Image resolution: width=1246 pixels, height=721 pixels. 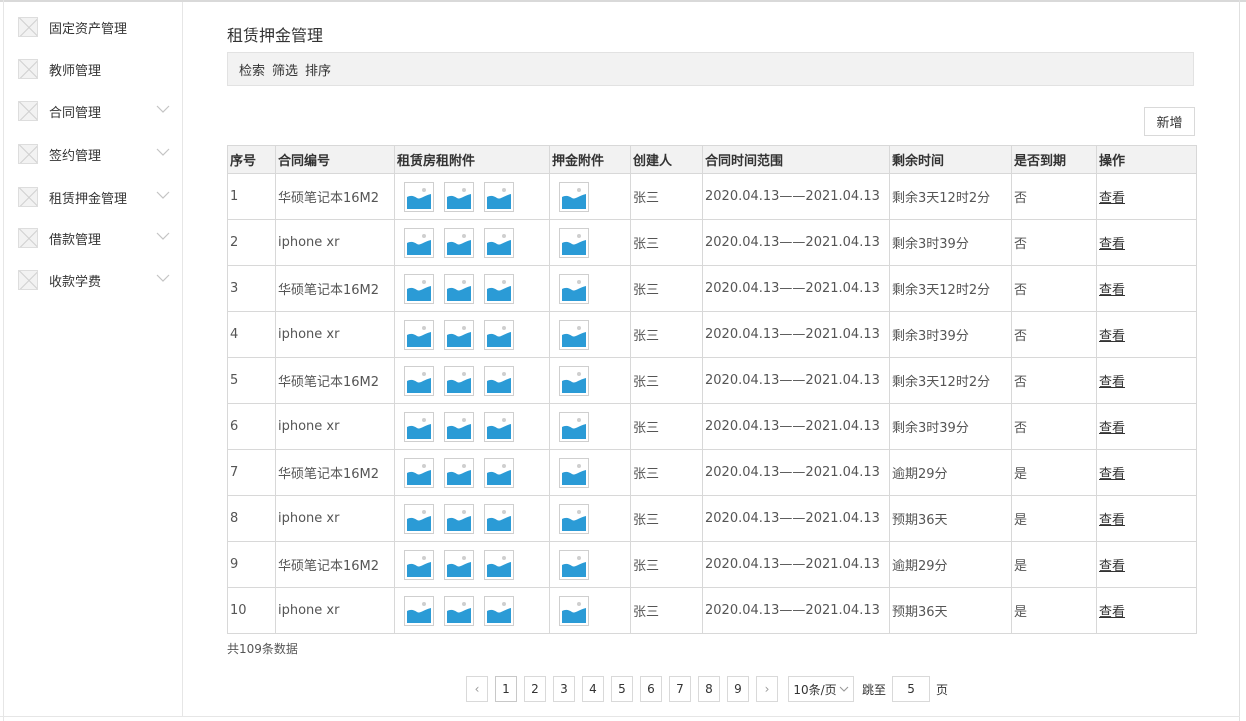 I want to click on cell-contract: iphone xr, so click(x=335, y=518).